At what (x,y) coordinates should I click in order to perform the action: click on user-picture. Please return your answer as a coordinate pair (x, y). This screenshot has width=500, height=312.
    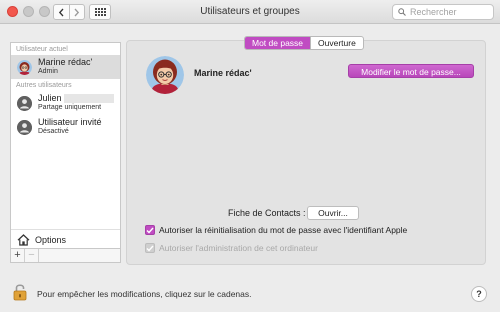
    Looking at the image, I should click on (165, 75).